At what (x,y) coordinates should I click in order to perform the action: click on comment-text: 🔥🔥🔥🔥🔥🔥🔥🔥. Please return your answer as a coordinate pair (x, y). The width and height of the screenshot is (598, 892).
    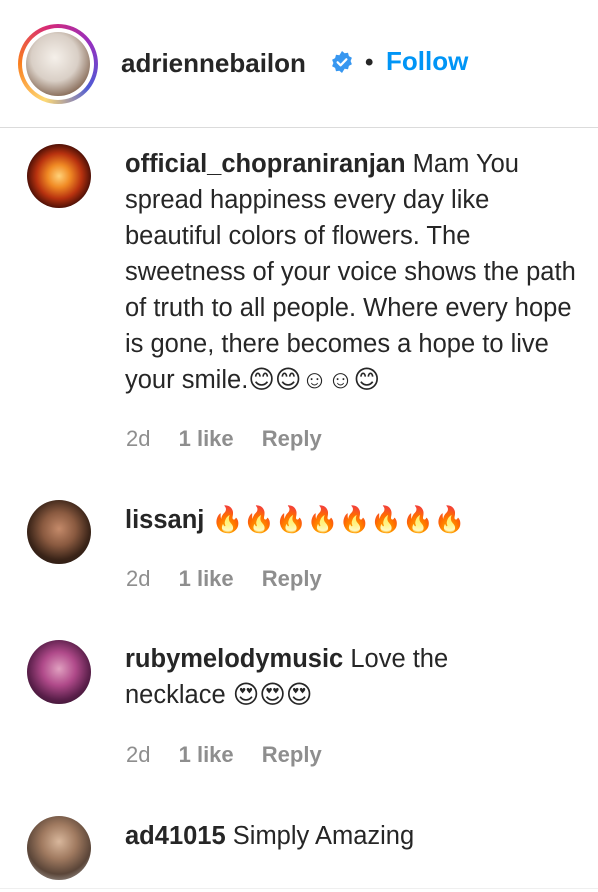
    Looking at the image, I should click on (338, 520).